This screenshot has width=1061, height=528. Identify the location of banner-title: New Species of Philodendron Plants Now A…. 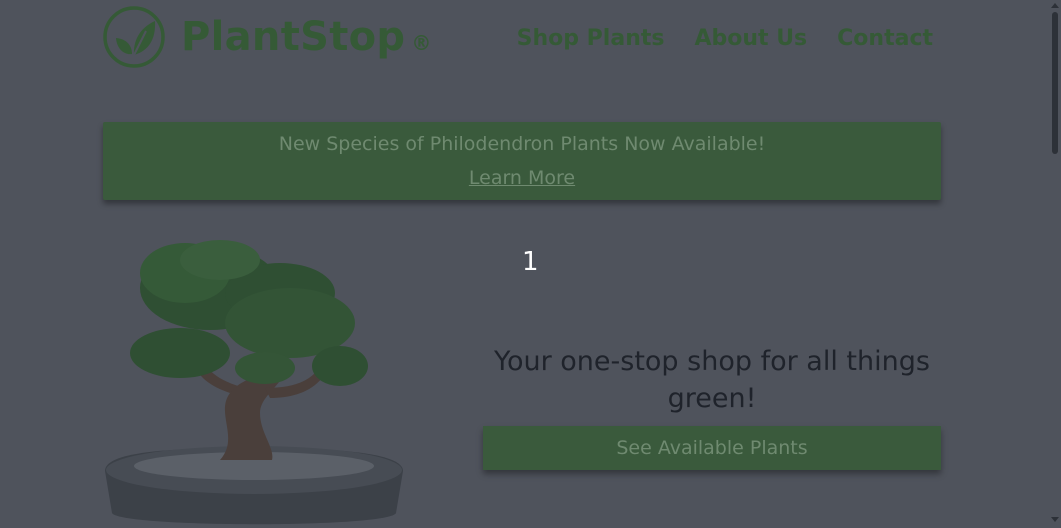
(522, 144).